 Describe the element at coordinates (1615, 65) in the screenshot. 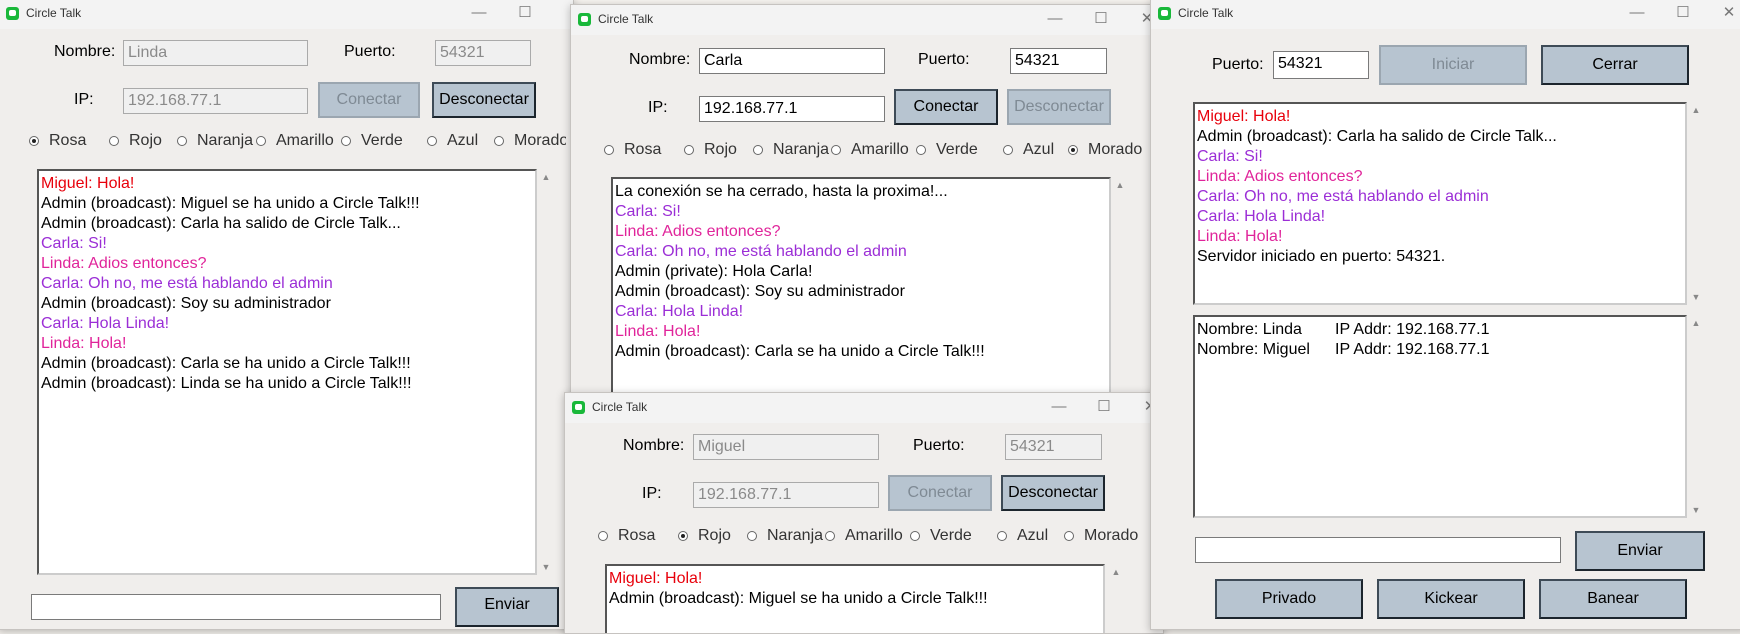

I see `cerrar-button: Cerrar` at that location.